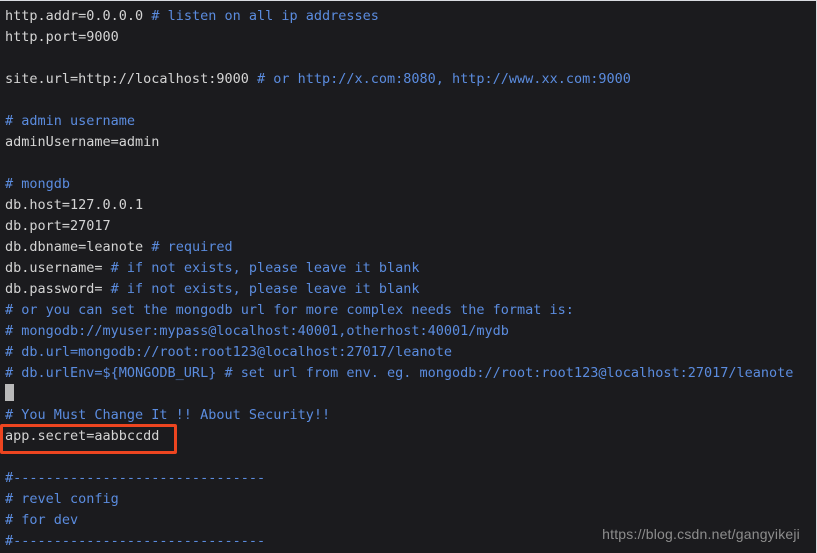 The image size is (817, 553). What do you see at coordinates (58, 226) in the screenshot?
I see `code-token: db.port=27017` at bounding box center [58, 226].